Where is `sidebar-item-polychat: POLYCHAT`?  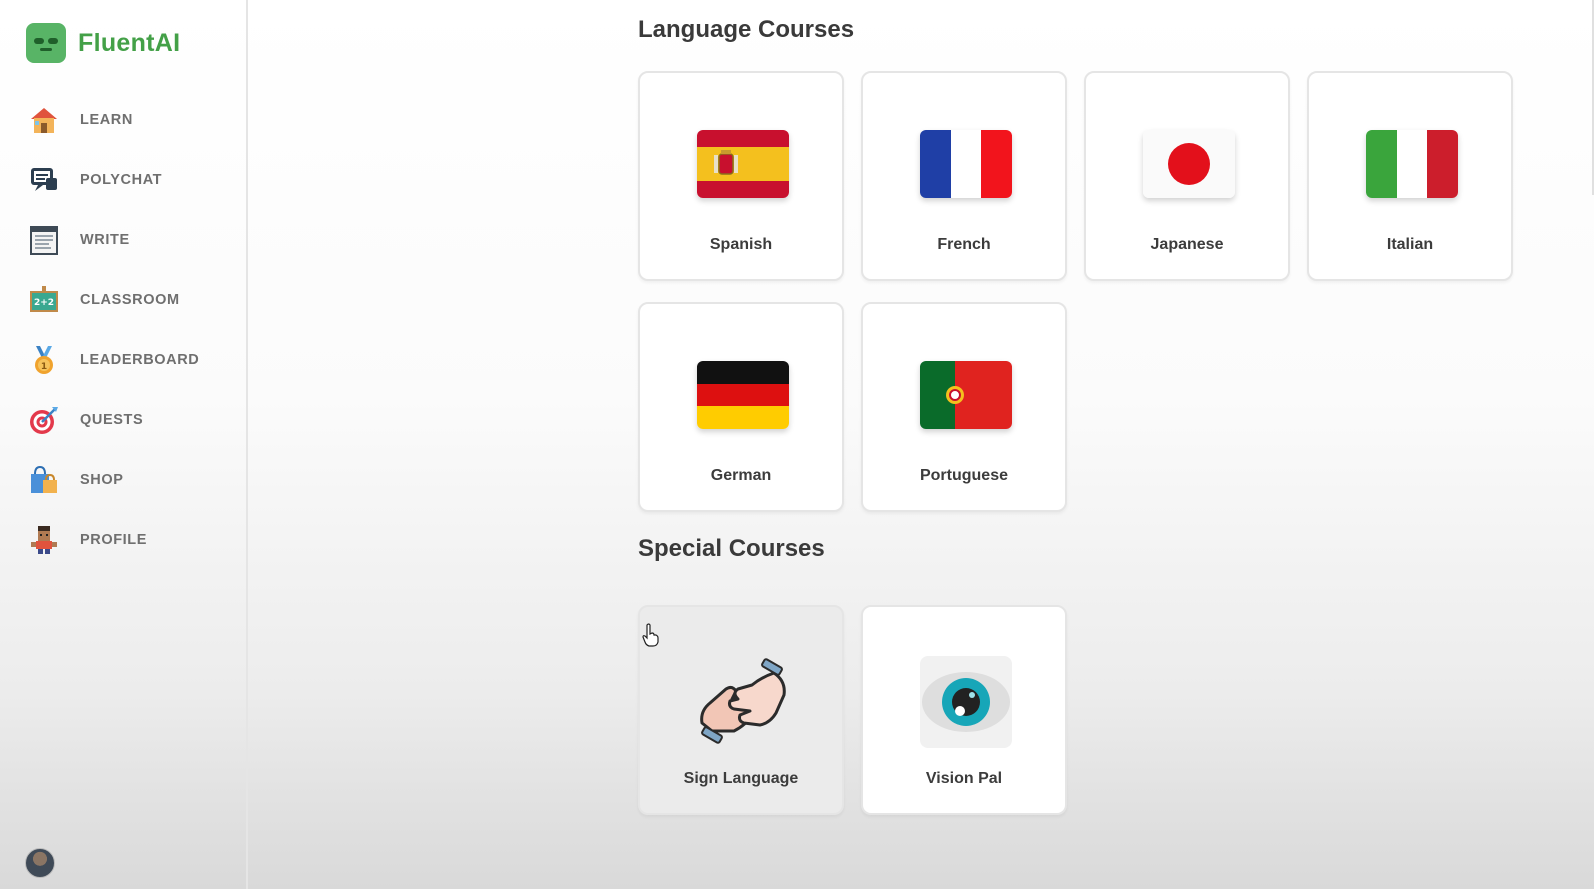 sidebar-item-polychat: POLYCHAT is located at coordinates (123, 180).